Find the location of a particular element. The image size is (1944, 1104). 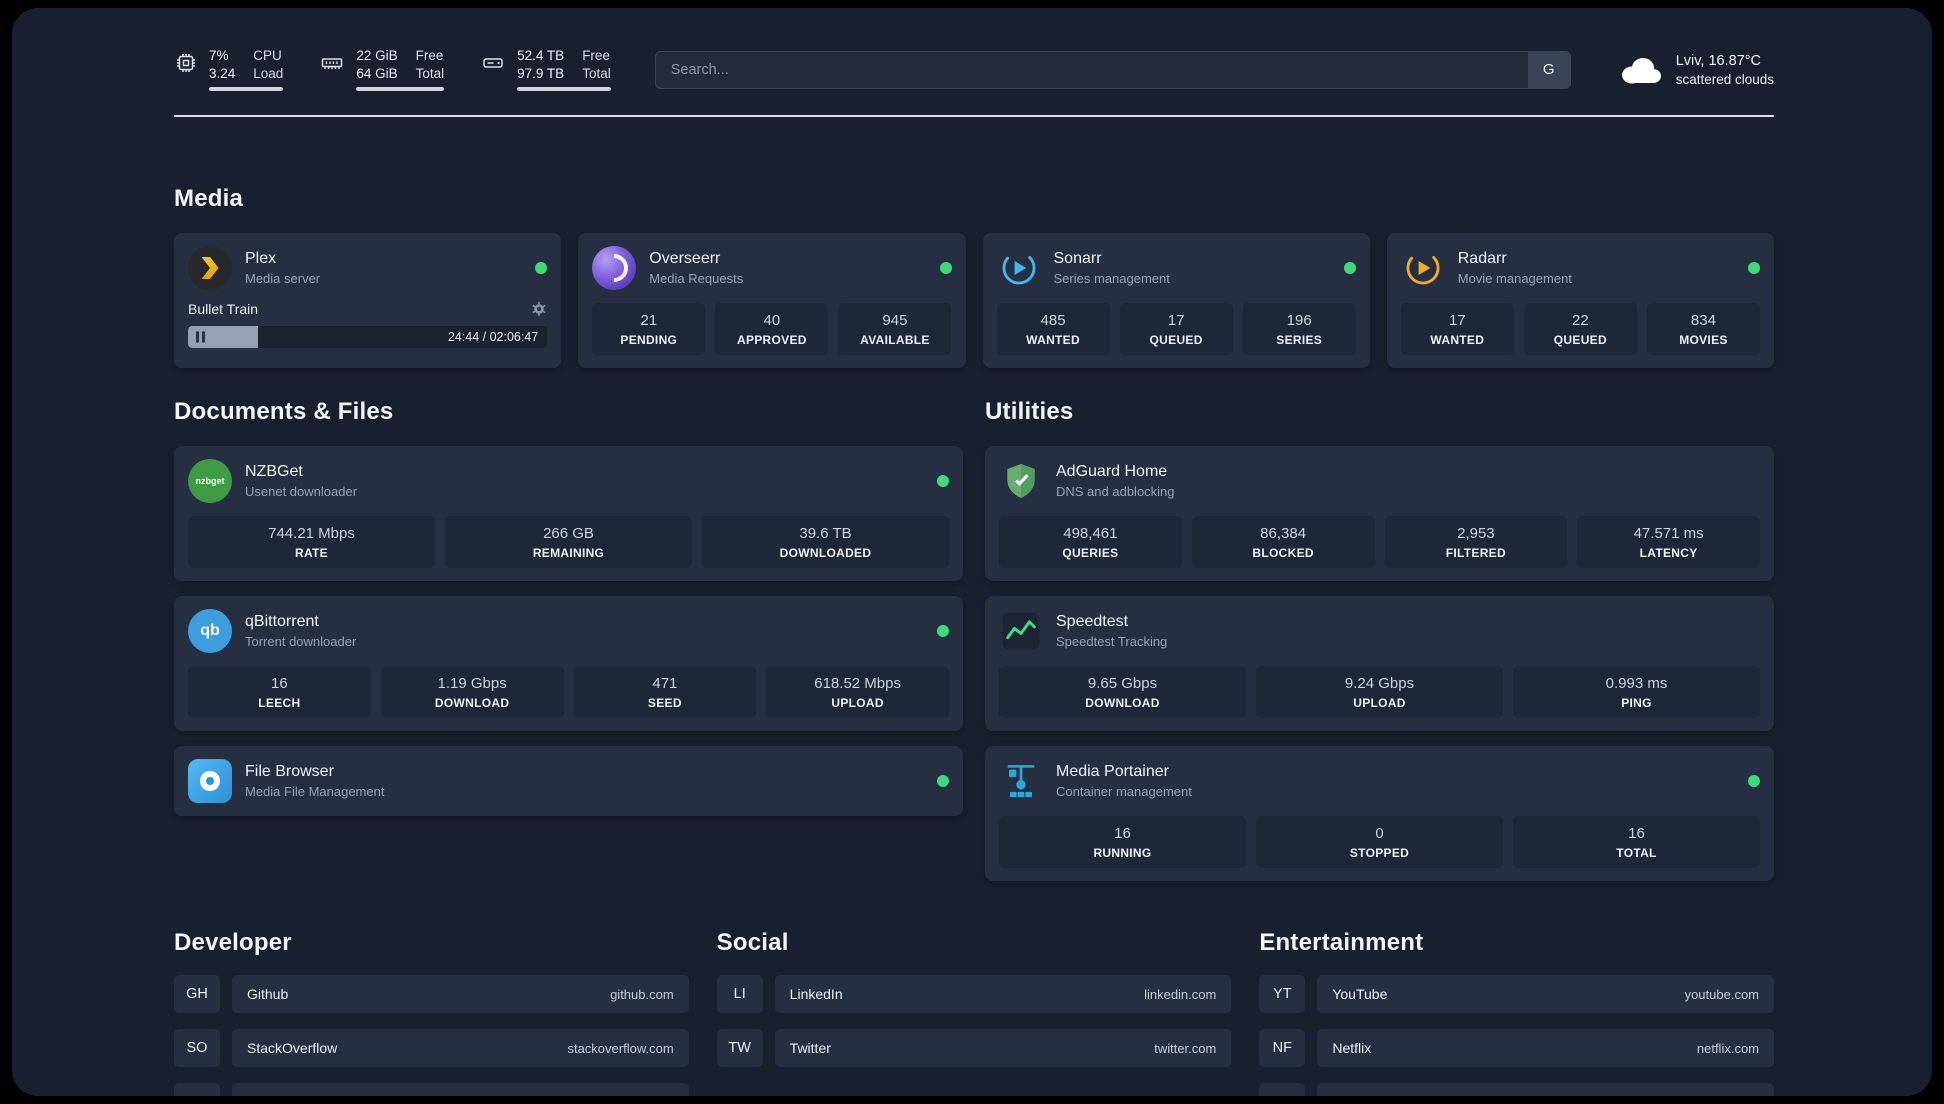

bookmark-link-stackoverflow: StackOverflow stackoverflow.com is located at coordinates (460, 1048).